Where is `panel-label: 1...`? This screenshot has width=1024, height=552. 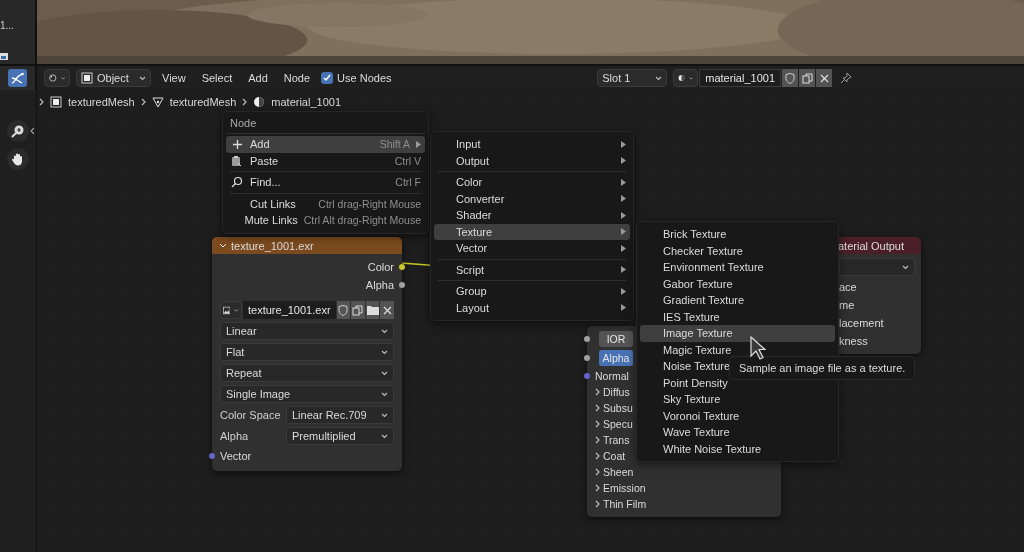
panel-label: 1... is located at coordinates (7, 25).